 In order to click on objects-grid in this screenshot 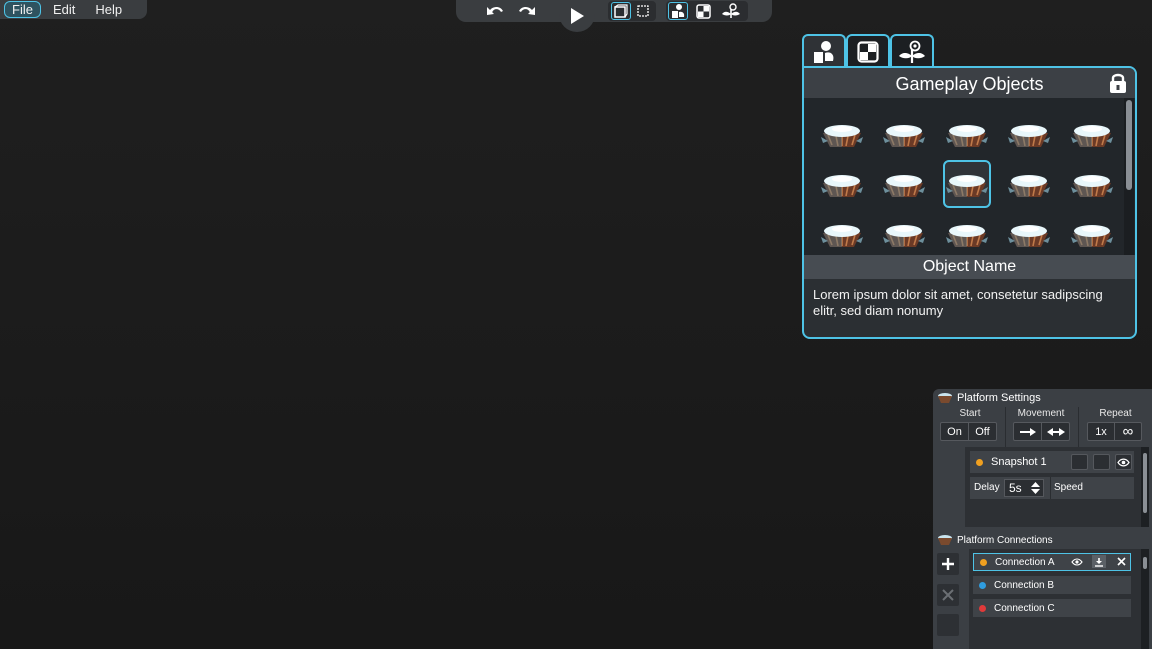, I will do `click(969, 176)`.